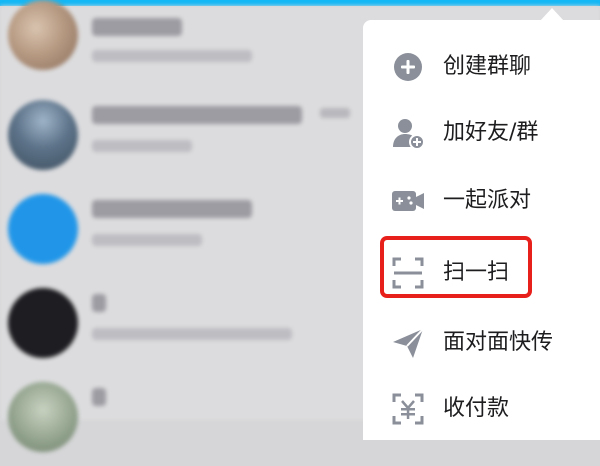 The image size is (600, 466). Describe the element at coordinates (408, 67) in the screenshot. I see `plus-circle-icon` at that location.